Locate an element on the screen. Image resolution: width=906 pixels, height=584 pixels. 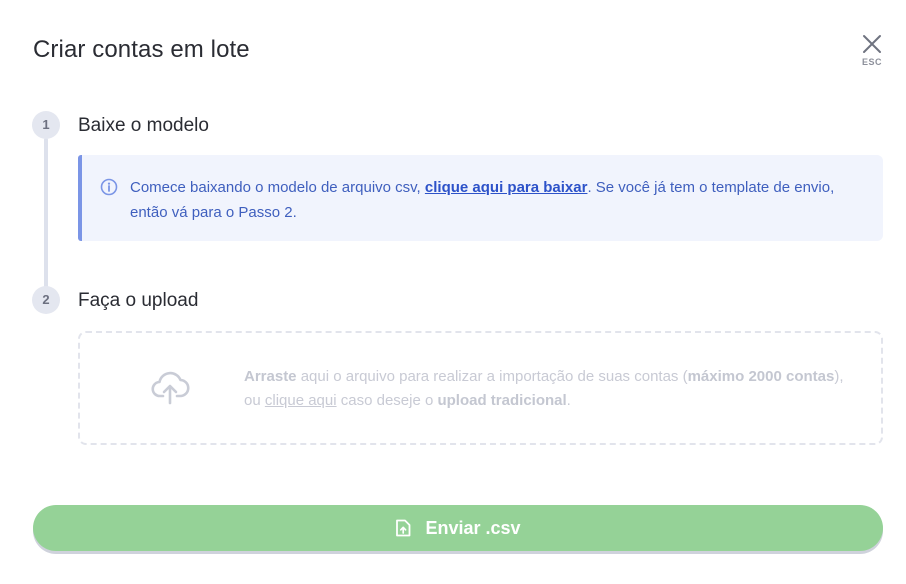
step-2-title: Faça o upload is located at coordinates (138, 300).